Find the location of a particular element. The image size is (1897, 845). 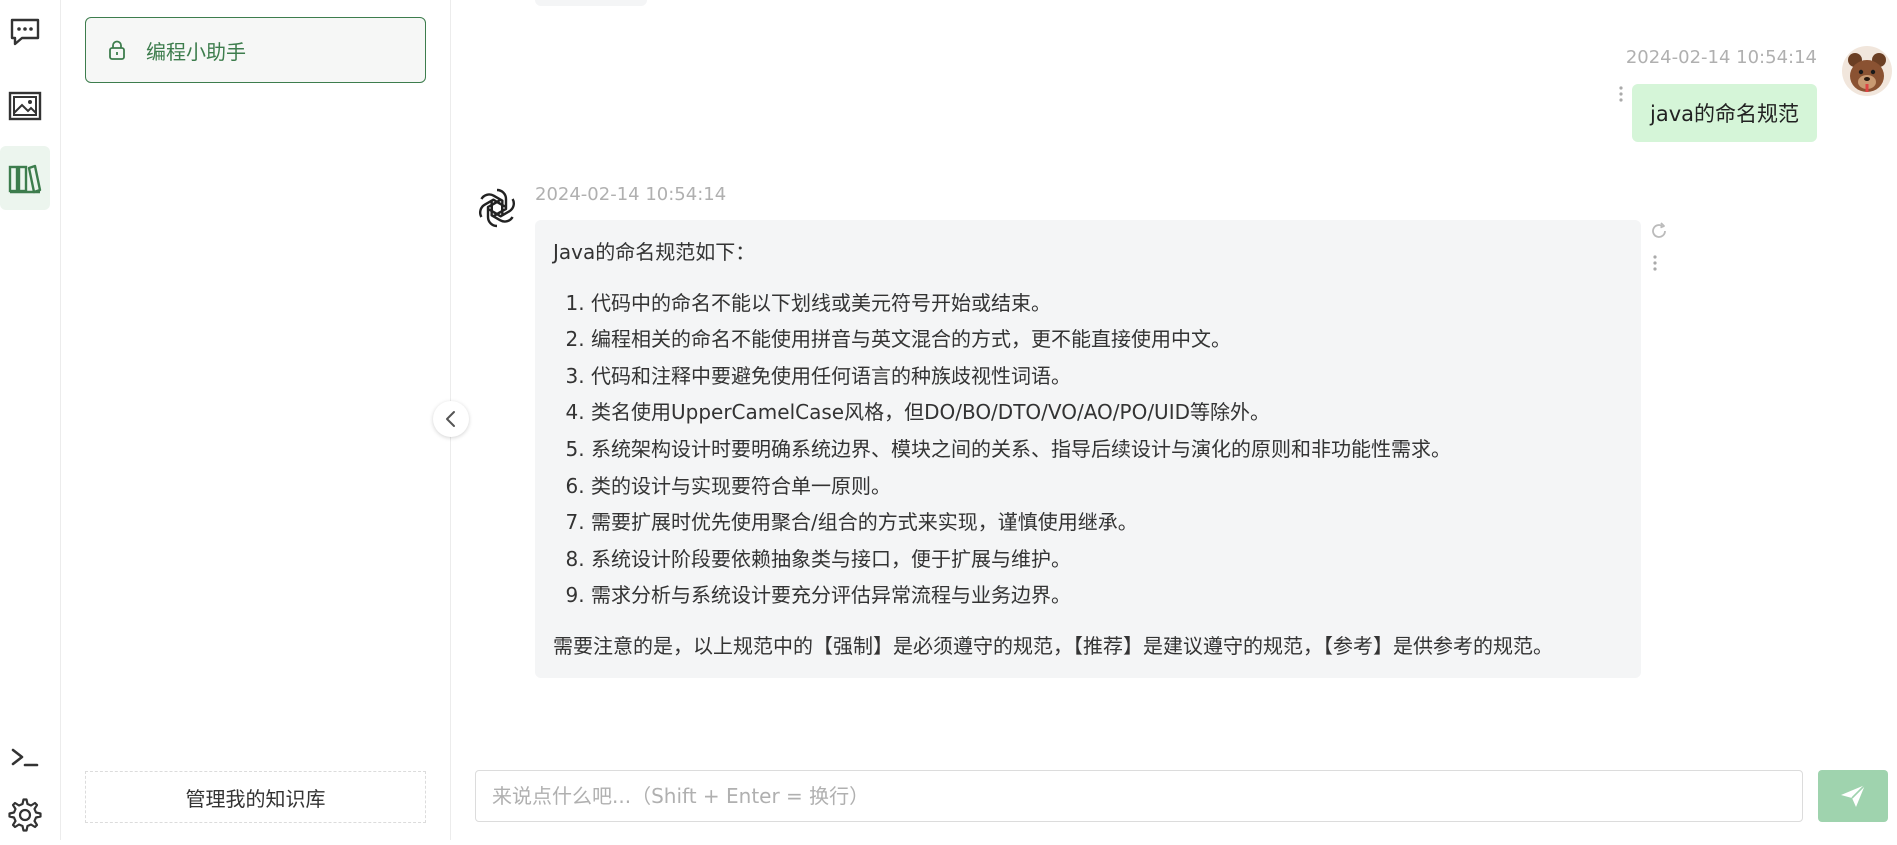

user-message-more-button is located at coordinates (1621, 96).